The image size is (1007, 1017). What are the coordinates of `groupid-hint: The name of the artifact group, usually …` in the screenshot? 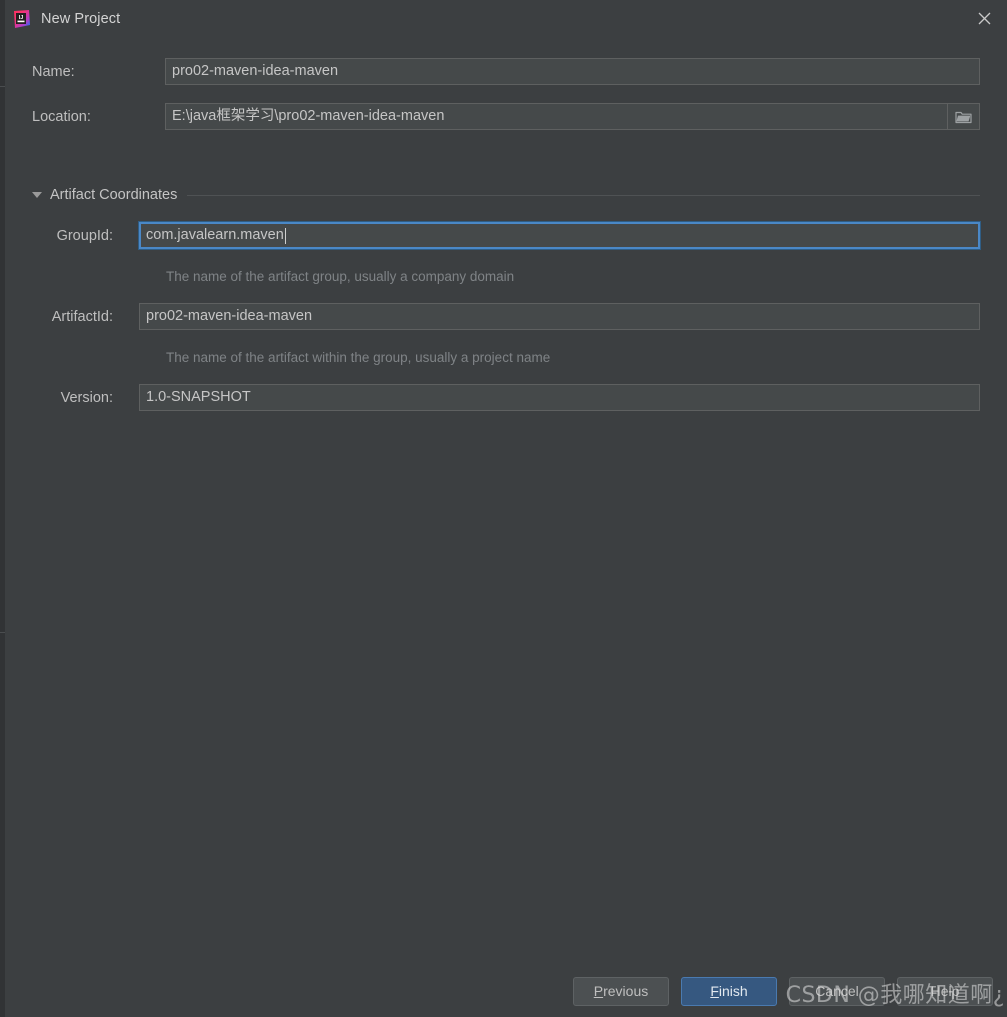 It's located at (340, 276).